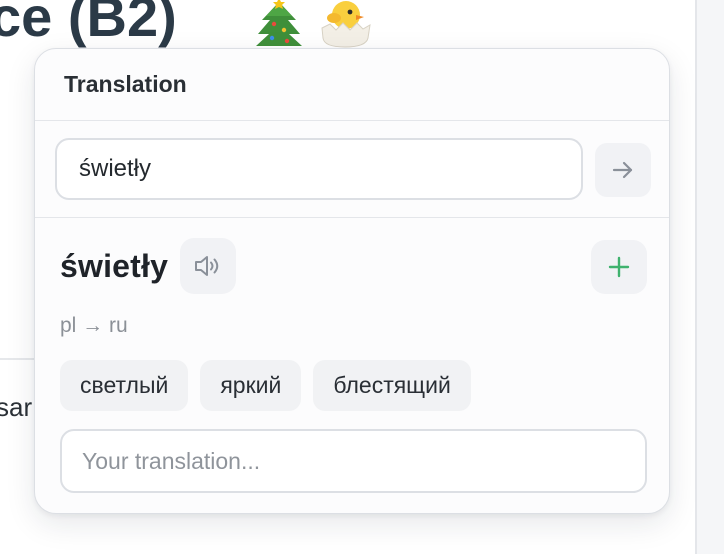  I want to click on christmas-tree-emoji-icon, so click(279, 23).